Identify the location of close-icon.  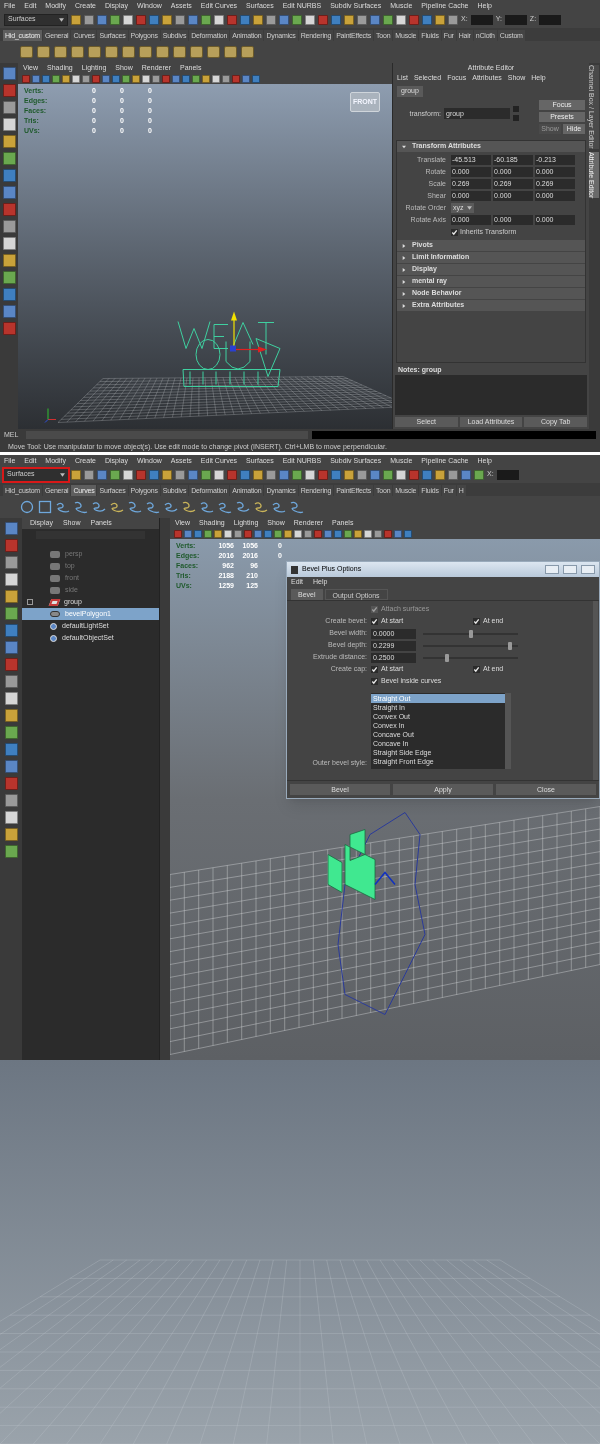
(588, 569).